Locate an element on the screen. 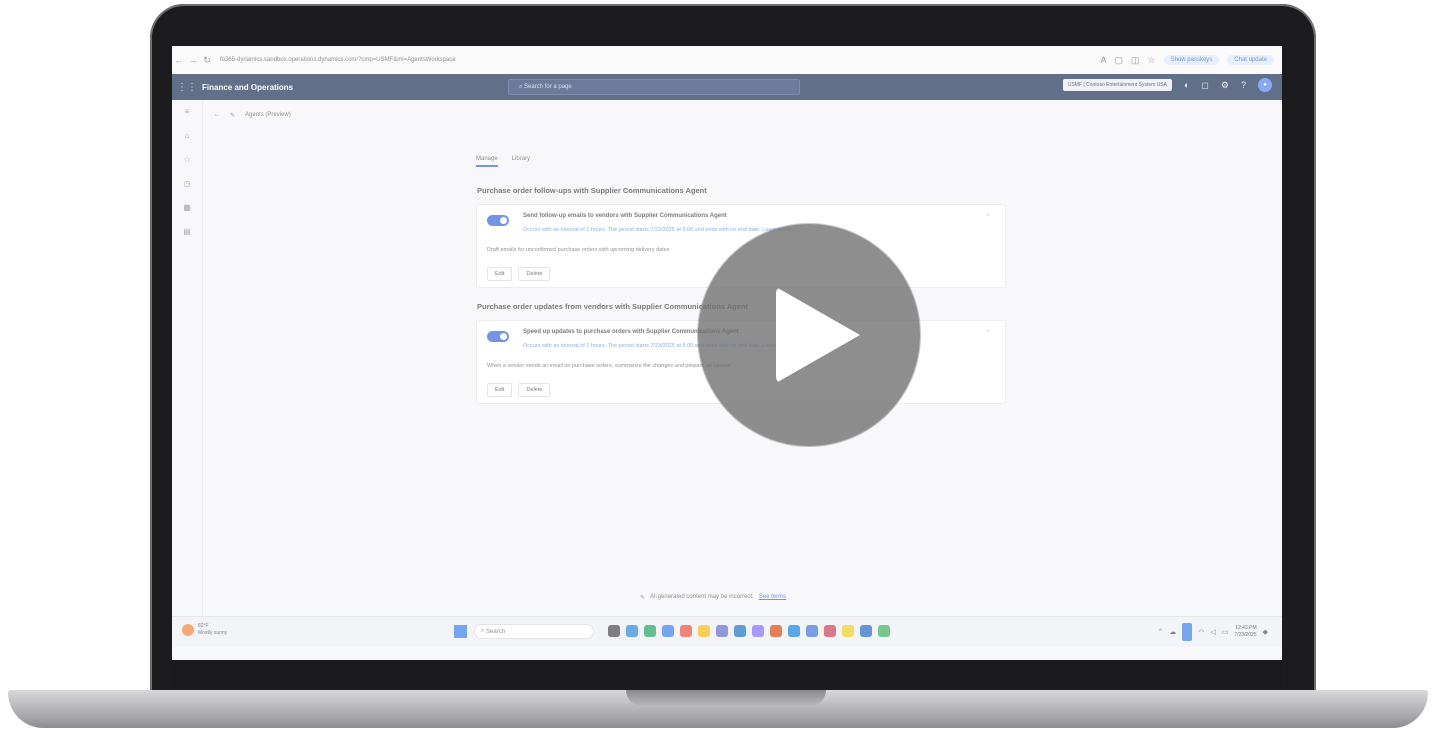 The width and height of the screenshot is (1435, 731). weather-widget: 82°F Mostly sunny is located at coordinates (204, 630).